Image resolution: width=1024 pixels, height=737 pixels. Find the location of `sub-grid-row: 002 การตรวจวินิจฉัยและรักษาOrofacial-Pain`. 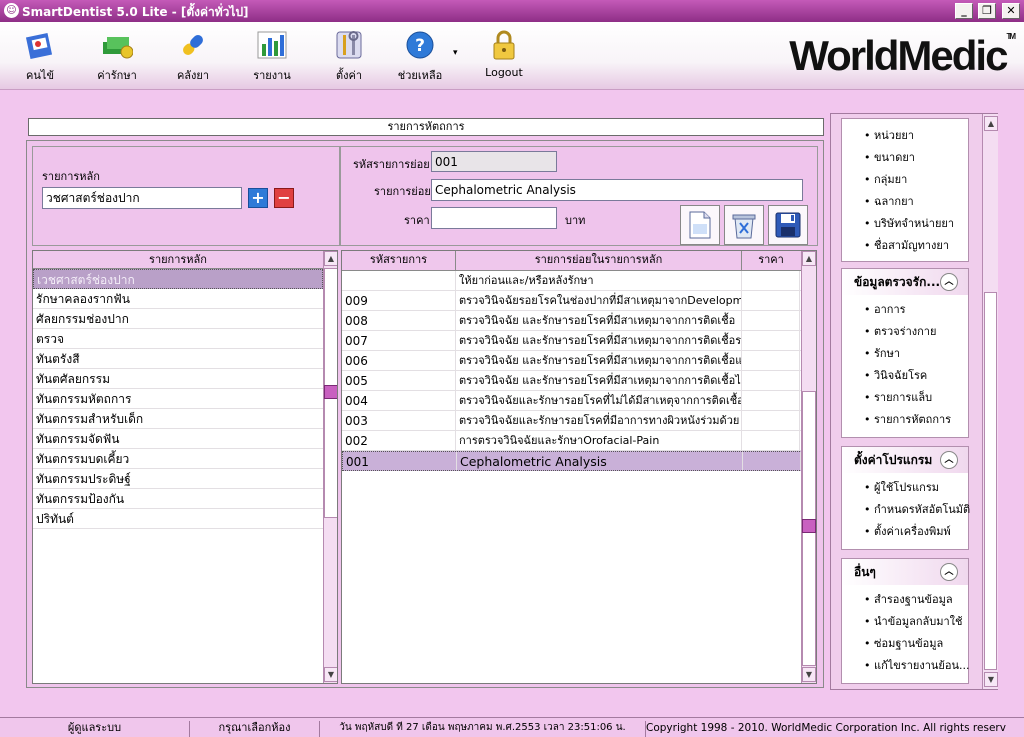

sub-grid-row: 002 การตรวจวินิจฉัยและรักษาOrofacial-Pain is located at coordinates (572, 441).